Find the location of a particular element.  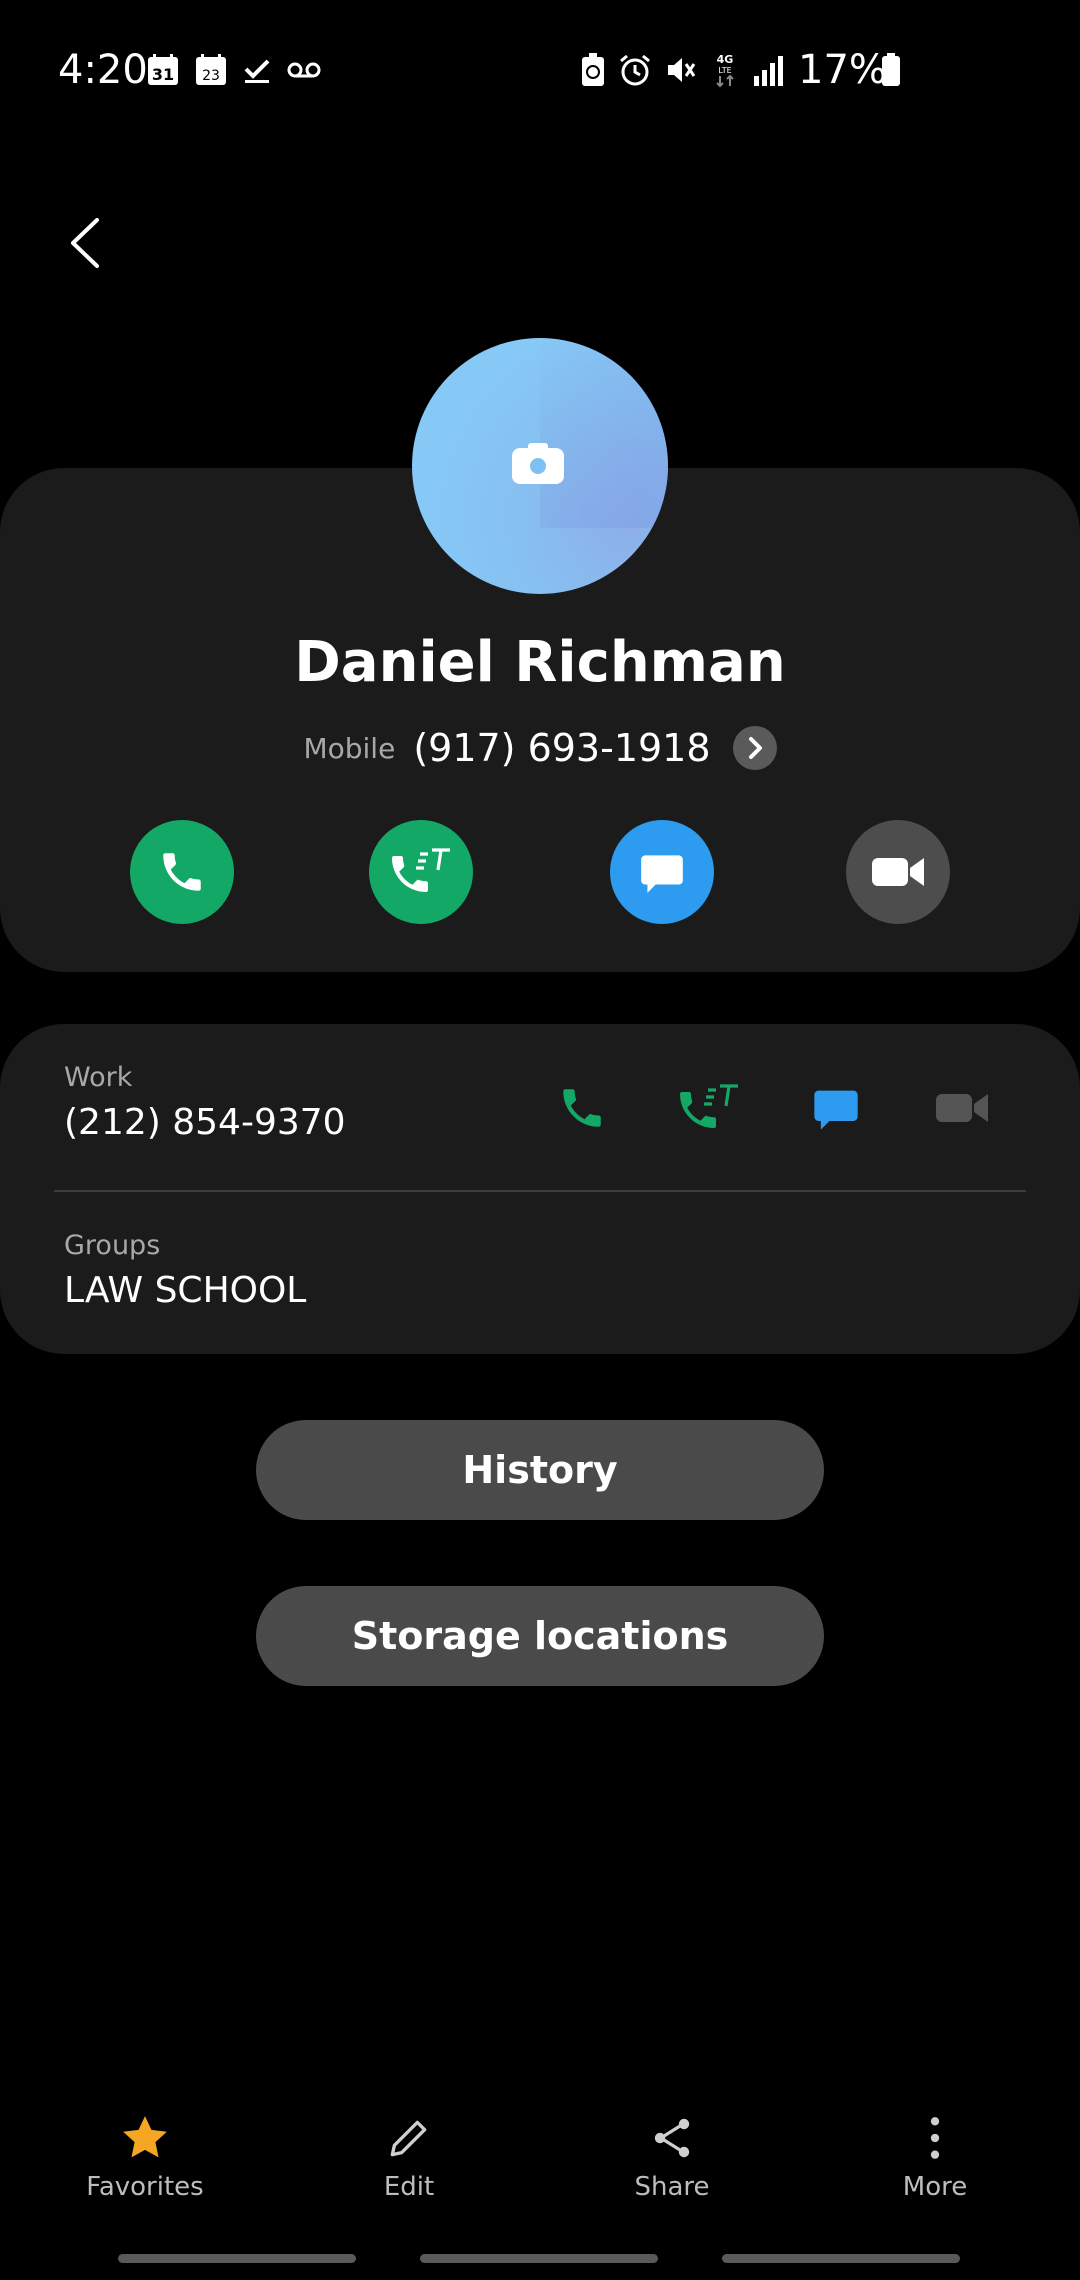

4g-lte-icon: 4G LTE is located at coordinates (725, 70).